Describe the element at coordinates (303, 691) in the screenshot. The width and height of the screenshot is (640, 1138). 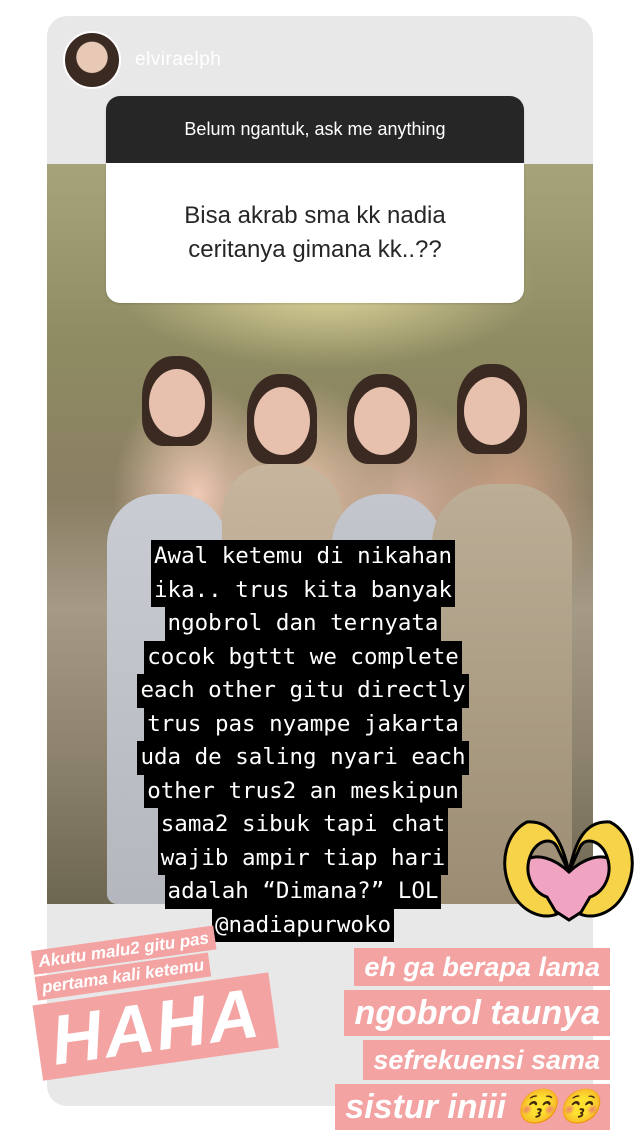
I see `answer-line: each other gitu directly` at that location.